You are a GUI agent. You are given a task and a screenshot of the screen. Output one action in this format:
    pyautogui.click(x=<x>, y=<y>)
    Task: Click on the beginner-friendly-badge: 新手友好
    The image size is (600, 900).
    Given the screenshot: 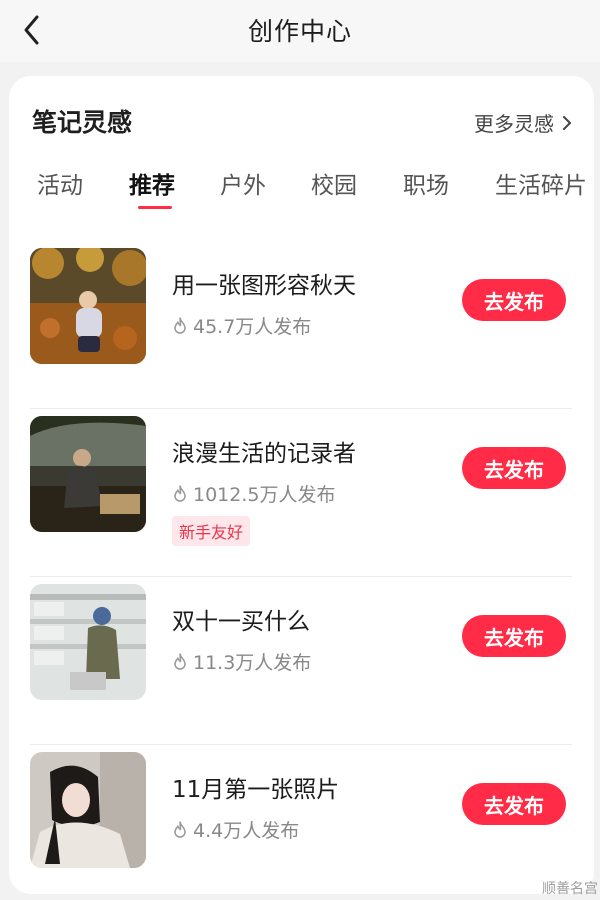 What is the action you would take?
    pyautogui.click(x=211, y=531)
    